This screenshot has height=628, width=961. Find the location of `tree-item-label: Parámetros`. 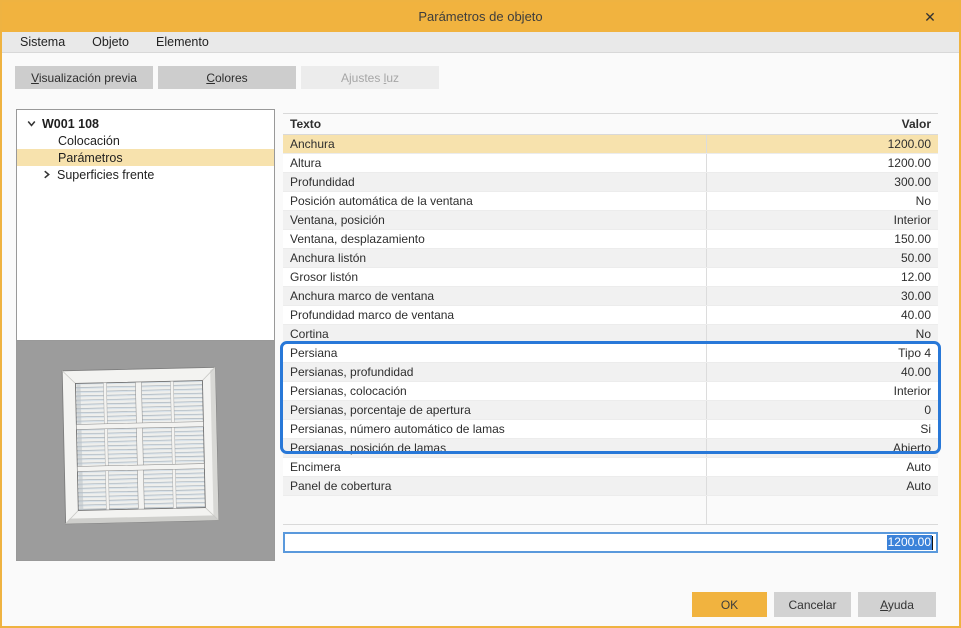

tree-item-label: Parámetros is located at coordinates (90, 157).